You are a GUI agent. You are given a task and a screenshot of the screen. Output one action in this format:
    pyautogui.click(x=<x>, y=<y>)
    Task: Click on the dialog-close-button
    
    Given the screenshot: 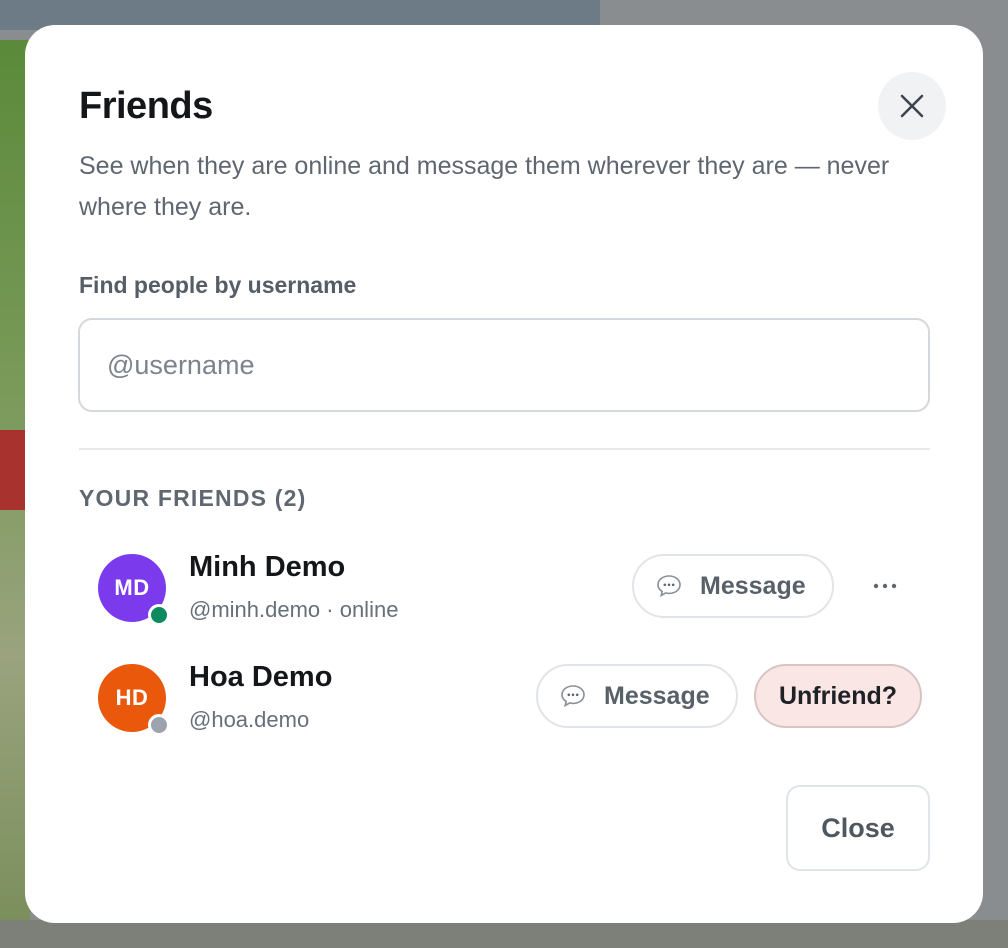 What is the action you would take?
    pyautogui.click(x=912, y=106)
    